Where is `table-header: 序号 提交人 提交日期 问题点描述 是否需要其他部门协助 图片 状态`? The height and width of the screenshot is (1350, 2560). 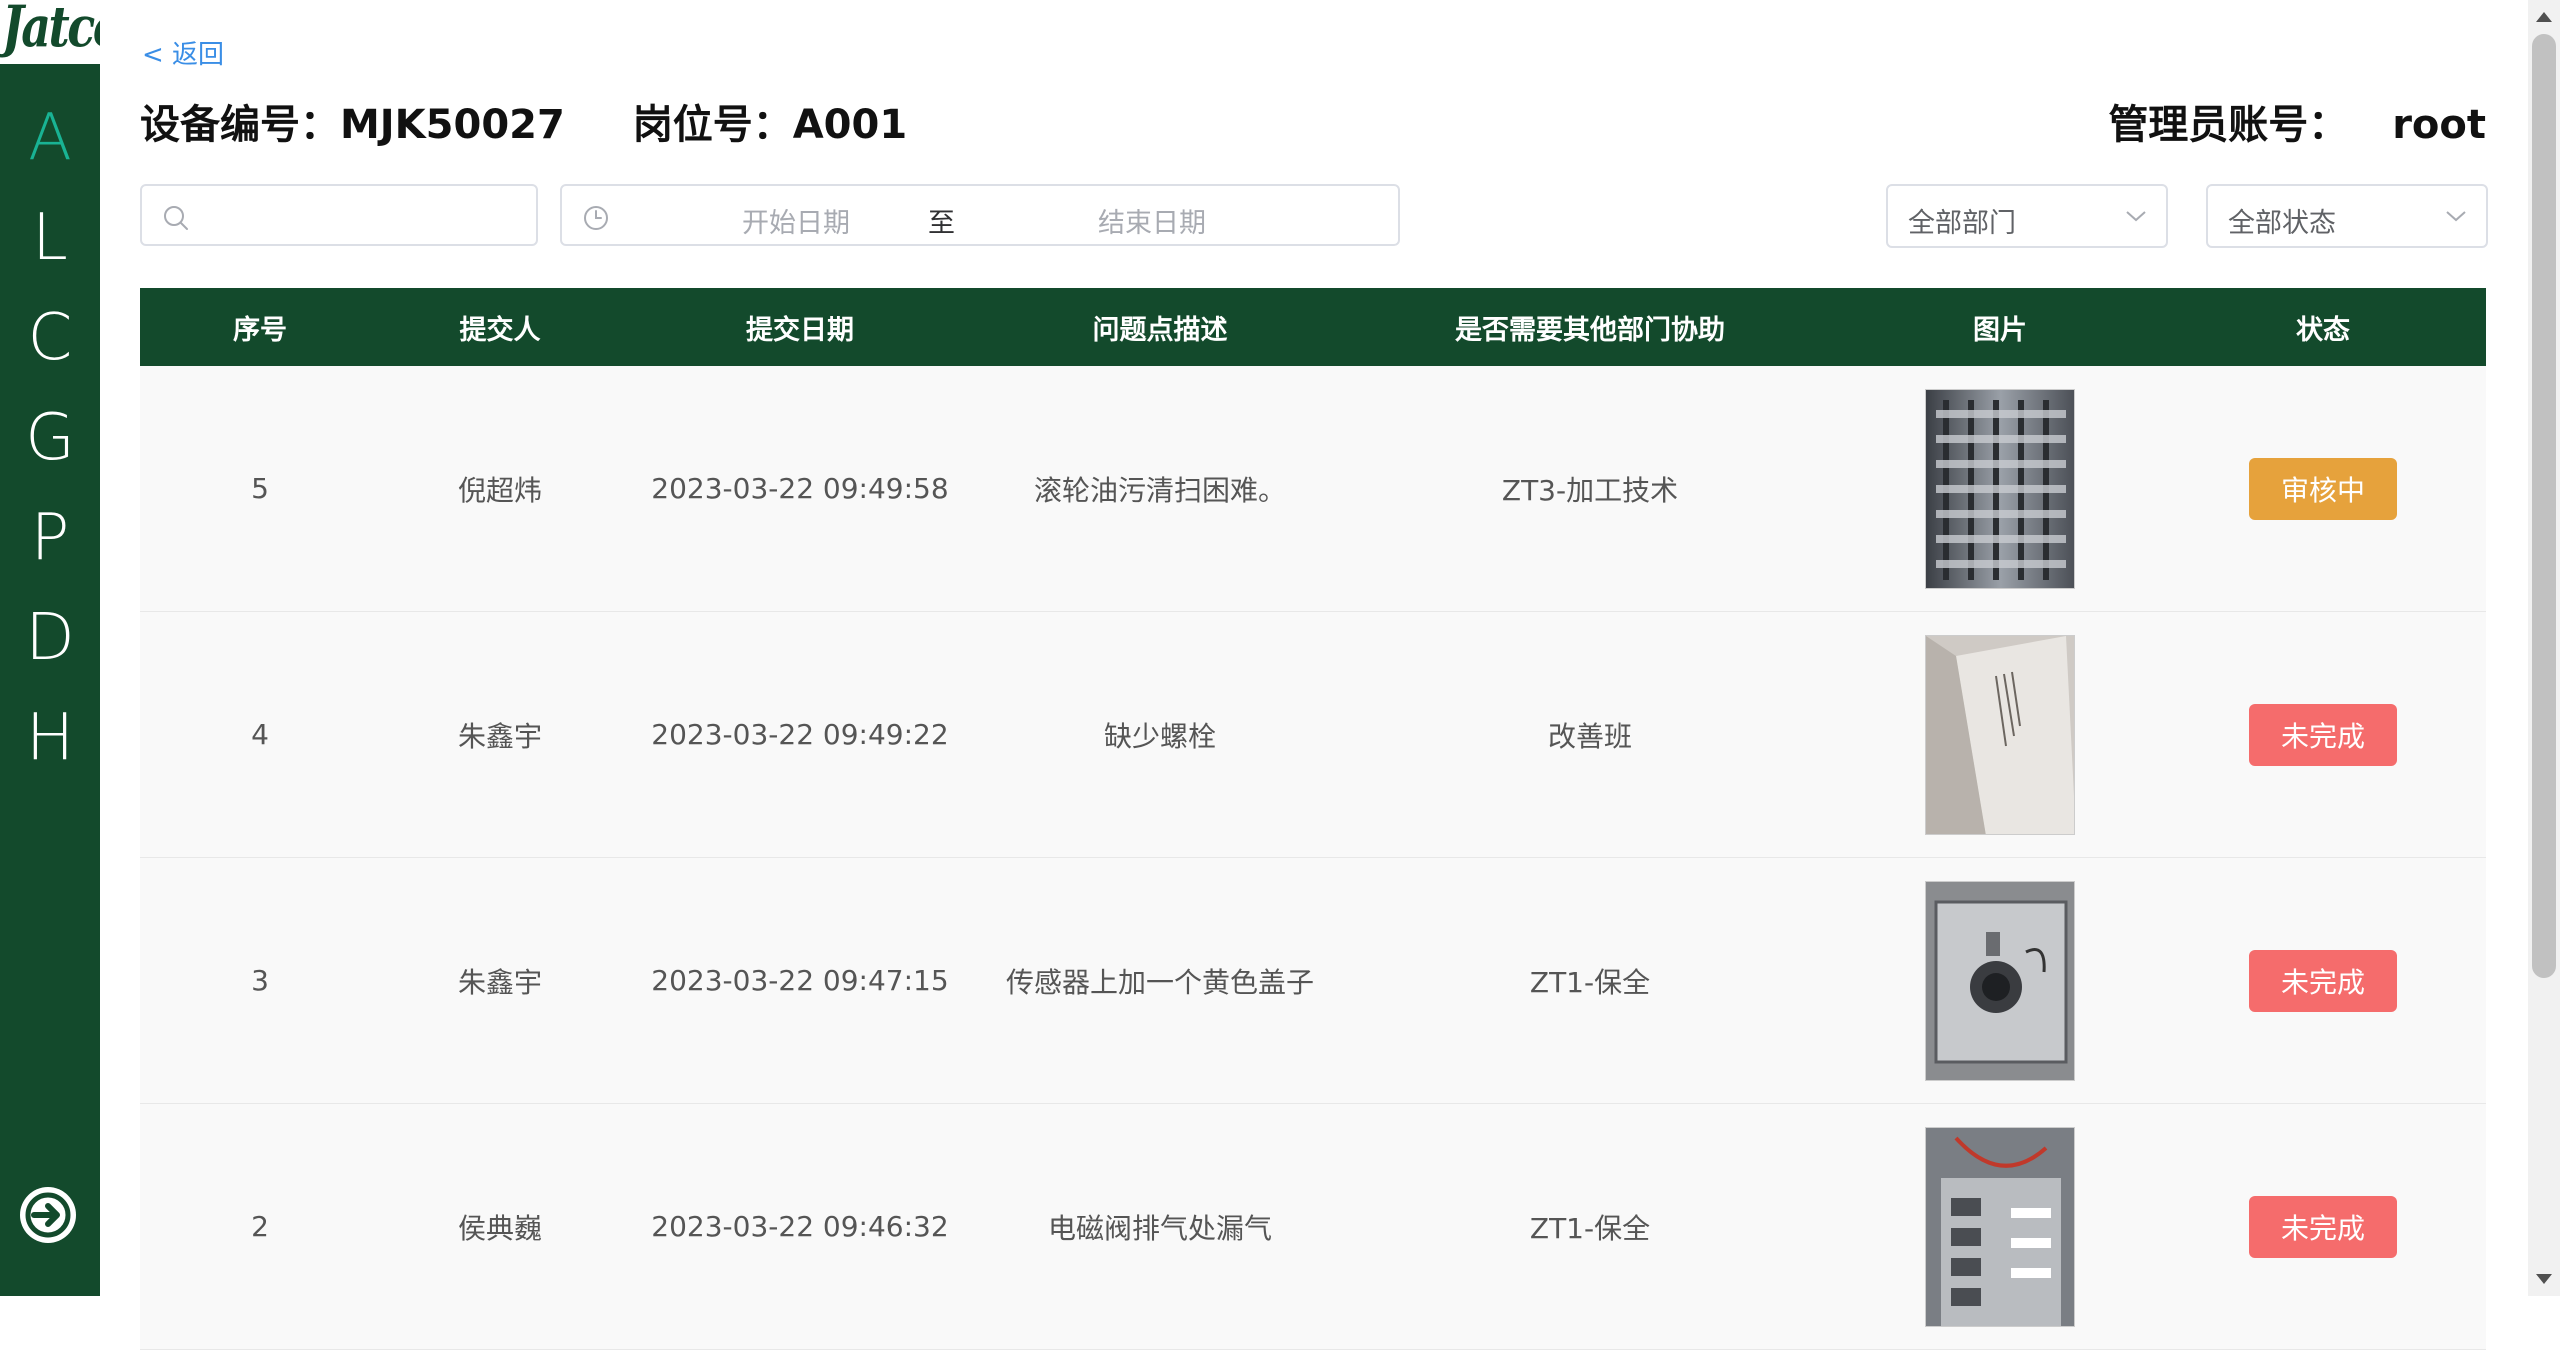
table-header: 序号 提交人 提交日期 问题点描述 是否需要其他部门协助 图片 状态 is located at coordinates (1313, 327).